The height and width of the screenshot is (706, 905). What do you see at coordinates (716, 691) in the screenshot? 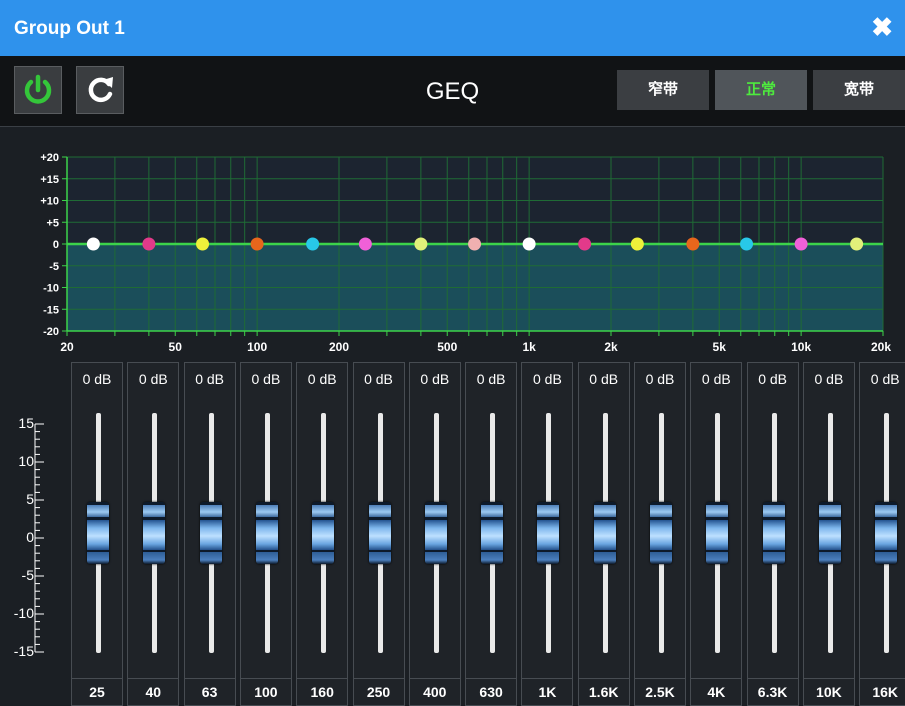
I see `fader-frequency-label: 4K` at bounding box center [716, 691].